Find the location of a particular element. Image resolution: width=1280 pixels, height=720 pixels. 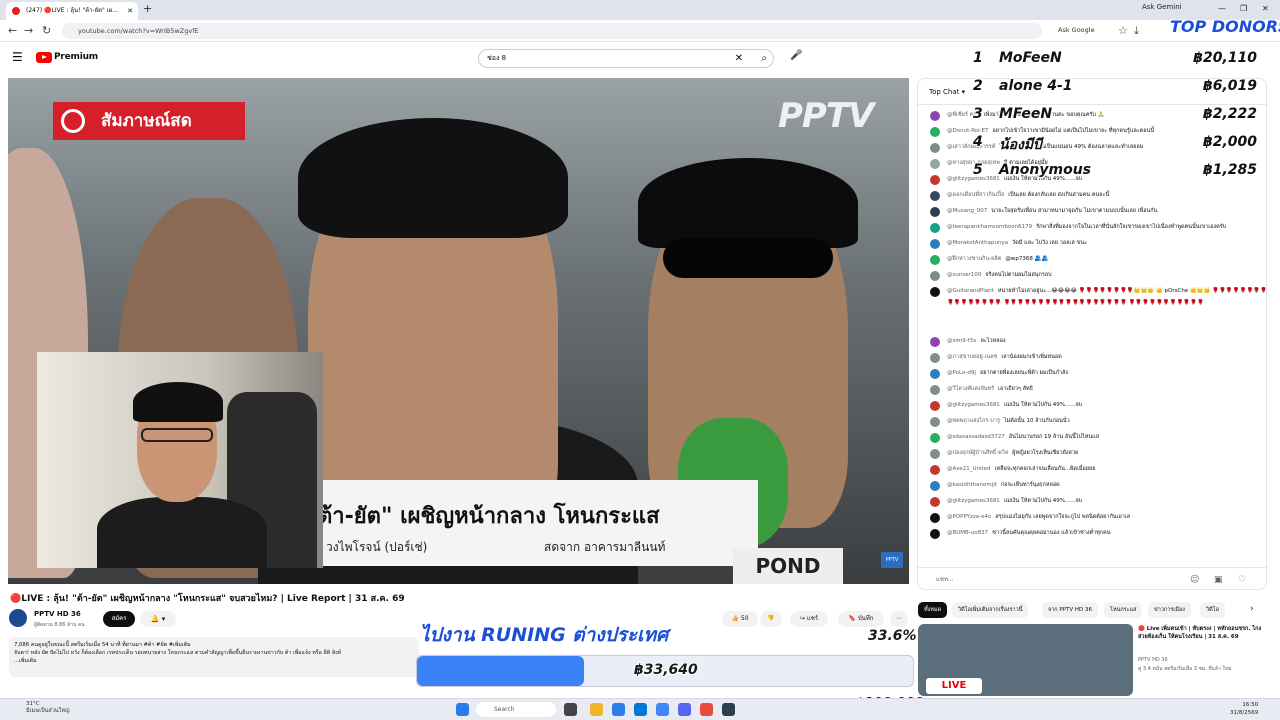

chat-author: @Musang_007 is located at coordinates (967, 211).